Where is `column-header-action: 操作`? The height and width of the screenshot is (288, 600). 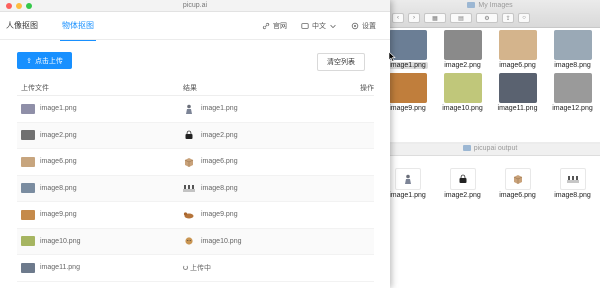
column-header-action: 操作 is located at coordinates (367, 88).